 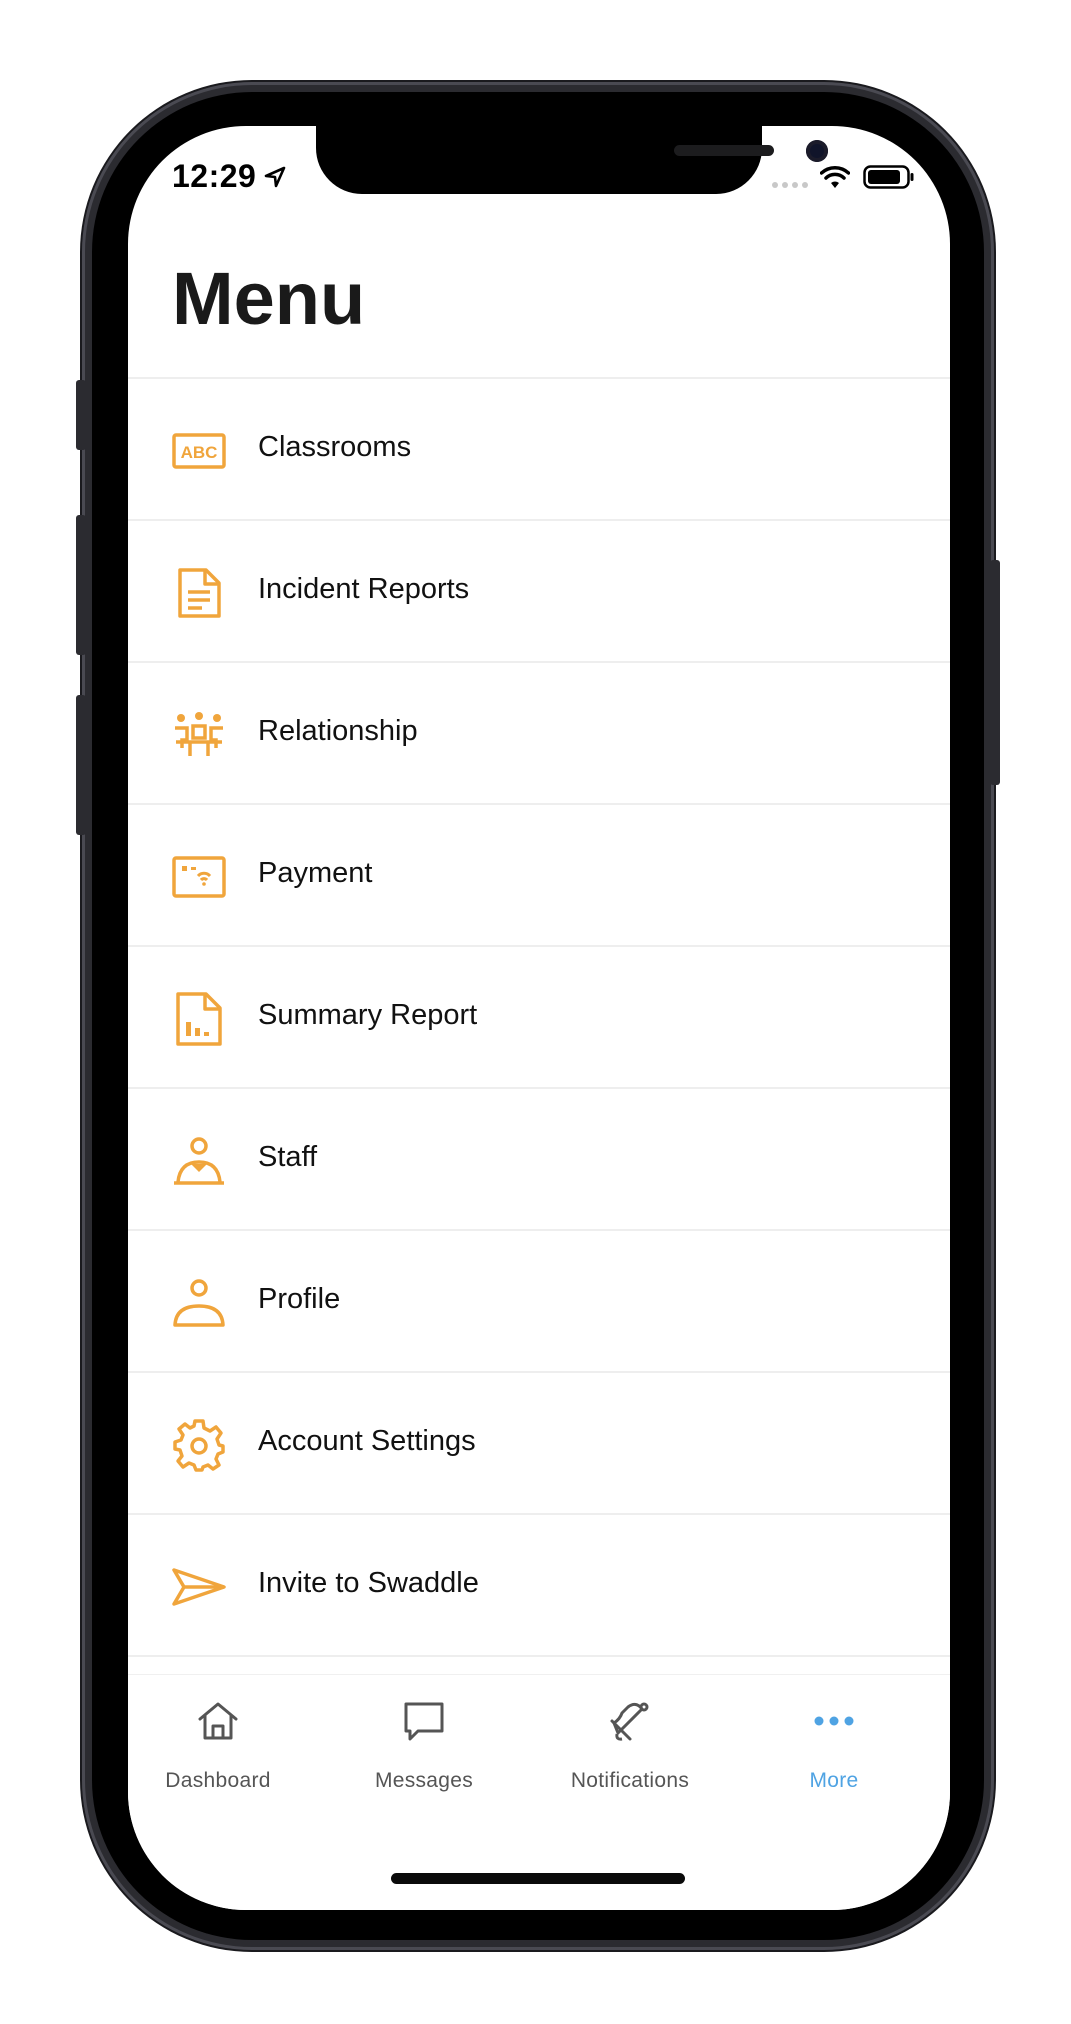 What do you see at coordinates (199, 1445) in the screenshot?
I see `gear-icon` at bounding box center [199, 1445].